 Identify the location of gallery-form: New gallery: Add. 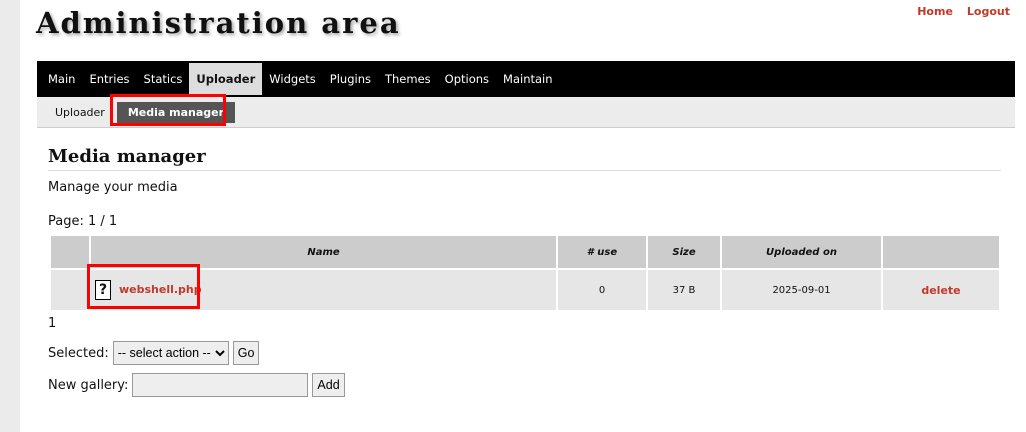
(196, 385).